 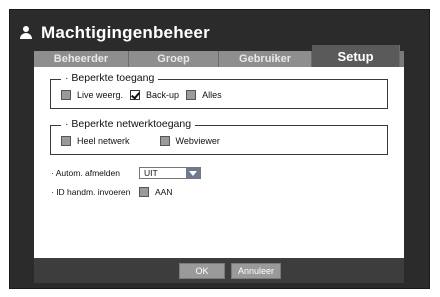 I want to click on live-view-label: Live weerg., so click(x=100, y=95).